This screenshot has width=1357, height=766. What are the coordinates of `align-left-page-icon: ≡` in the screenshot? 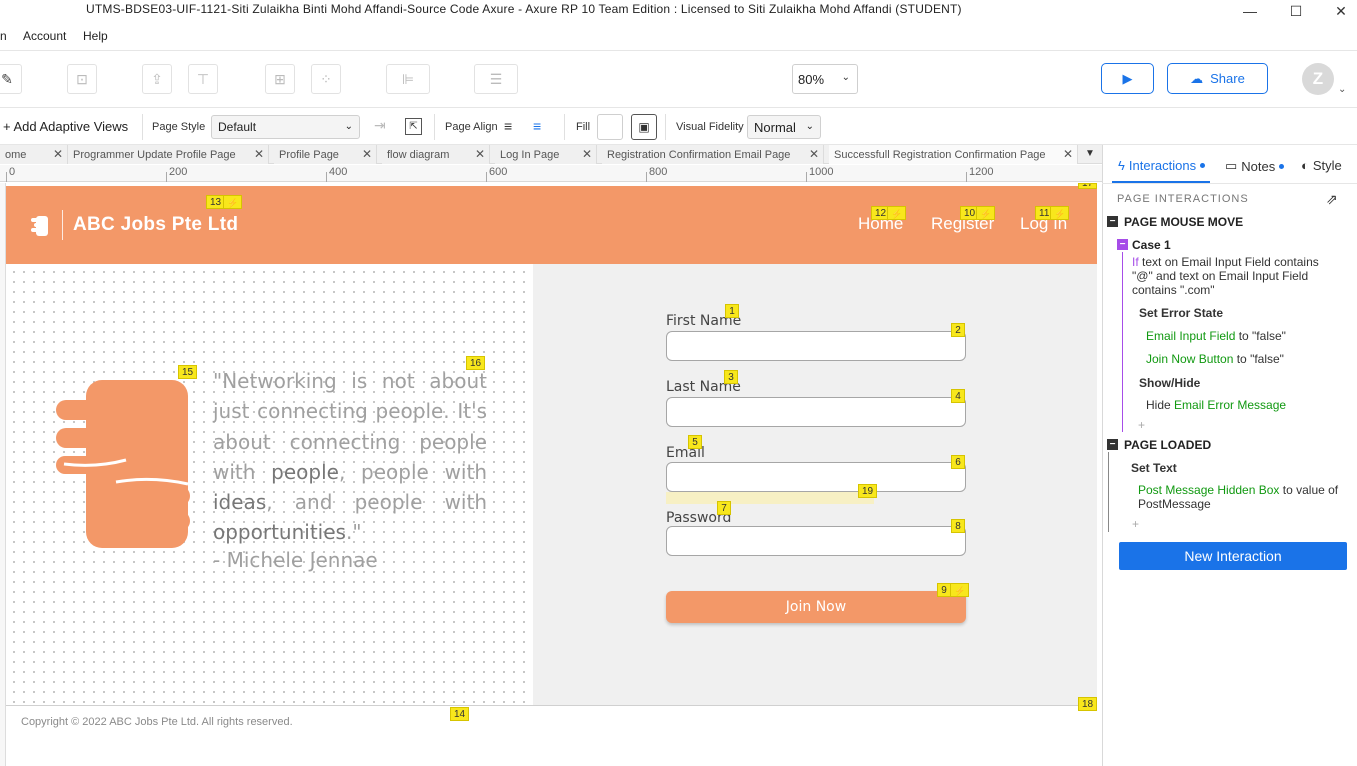 It's located at (508, 126).